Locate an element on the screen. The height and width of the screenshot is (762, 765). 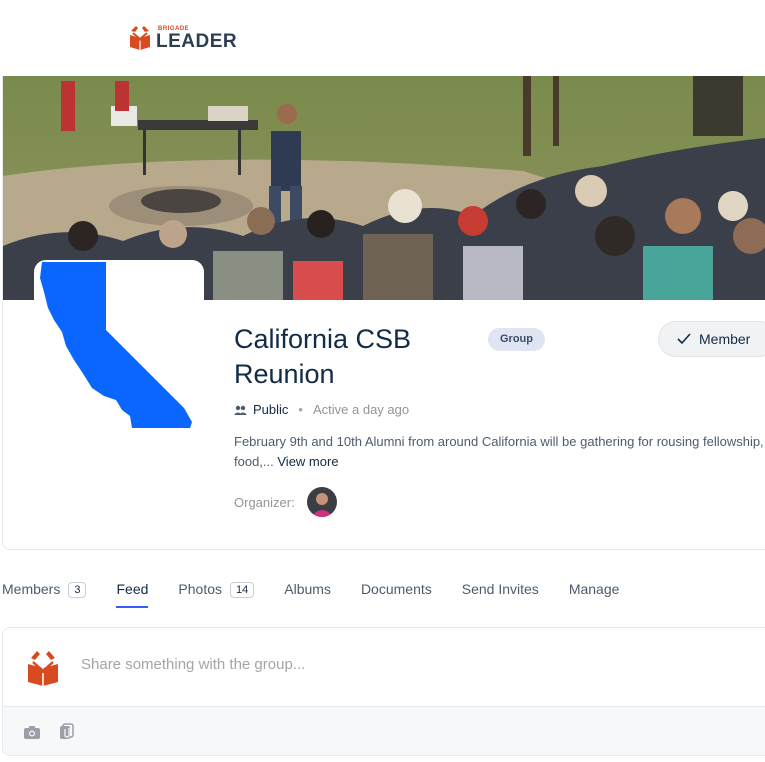
group-meta: Public • Active a day ago is located at coordinates (321, 409).